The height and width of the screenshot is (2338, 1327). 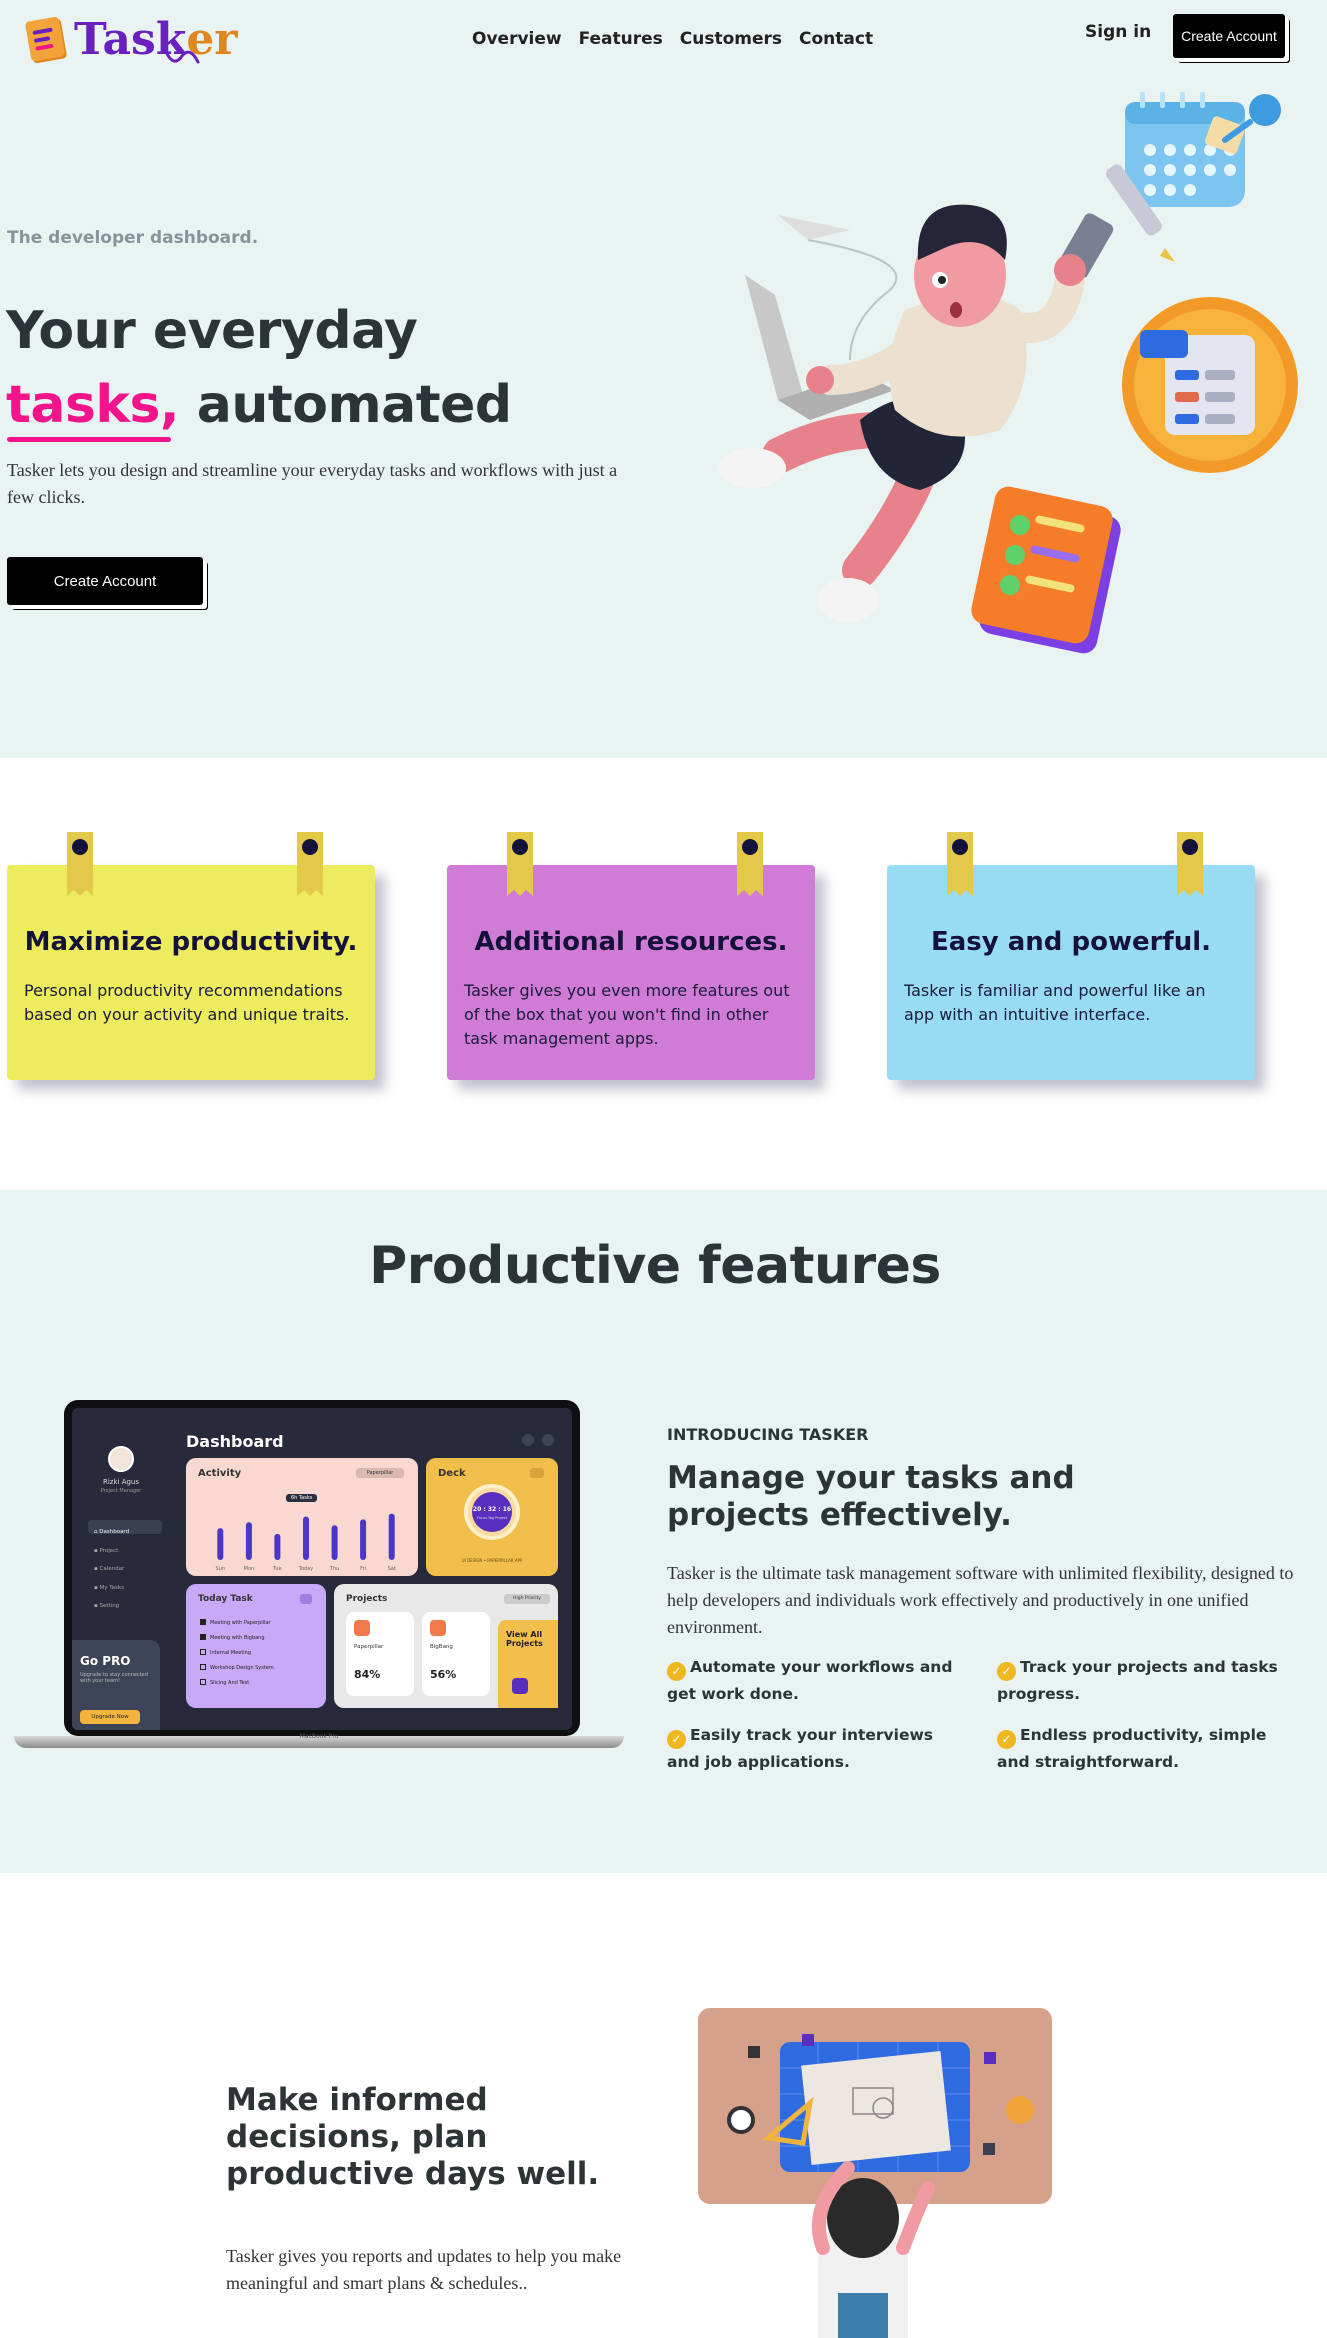 What do you see at coordinates (111, 1588) in the screenshot?
I see `sidebar-item-my-tasks: ▪ My Tasks` at bounding box center [111, 1588].